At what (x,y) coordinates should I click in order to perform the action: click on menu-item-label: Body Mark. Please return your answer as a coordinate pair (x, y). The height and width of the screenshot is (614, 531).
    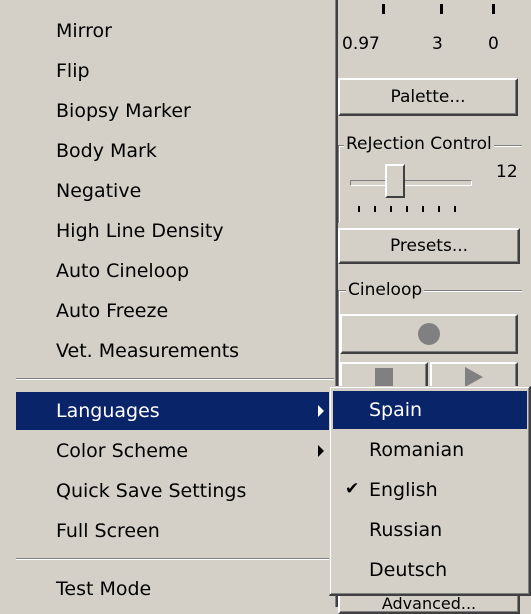
    Looking at the image, I should click on (106, 151).